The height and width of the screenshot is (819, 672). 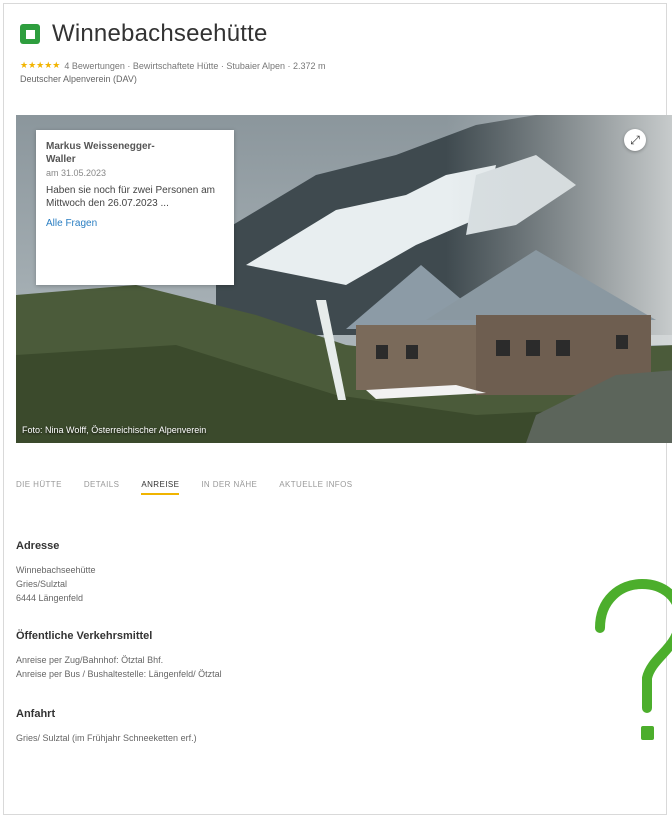 What do you see at coordinates (42, 584) in the screenshot?
I see `address-line: Gries/Sulztal` at bounding box center [42, 584].